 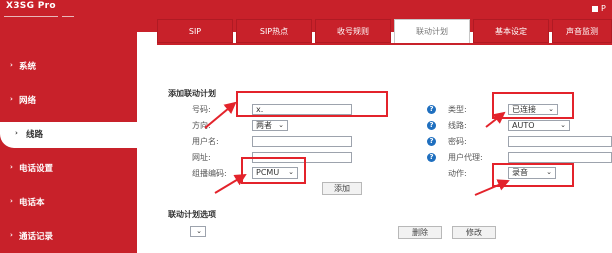 I want to click on direction-label: 方向:, so click(x=201, y=125).